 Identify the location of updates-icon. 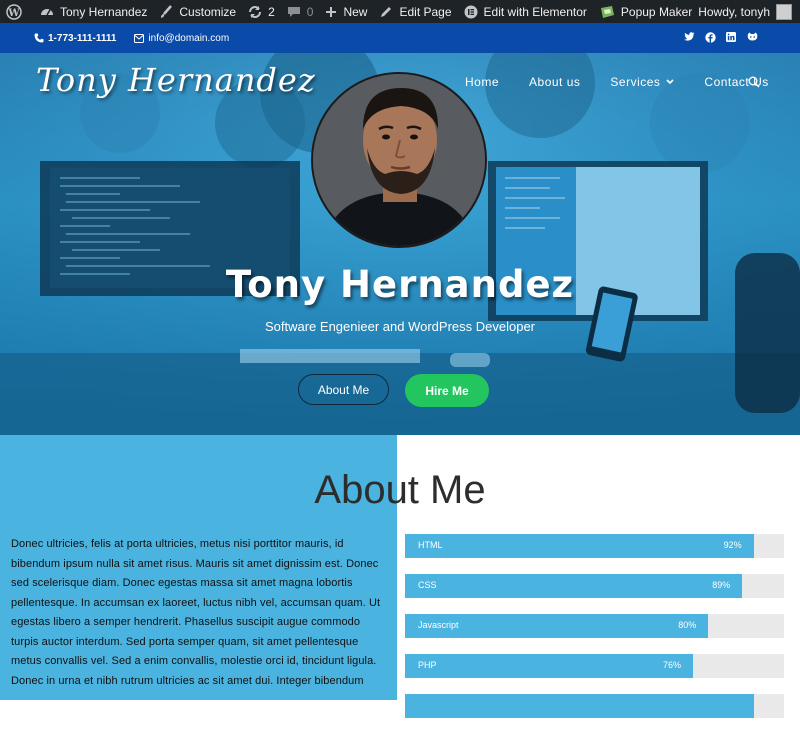
(255, 11).